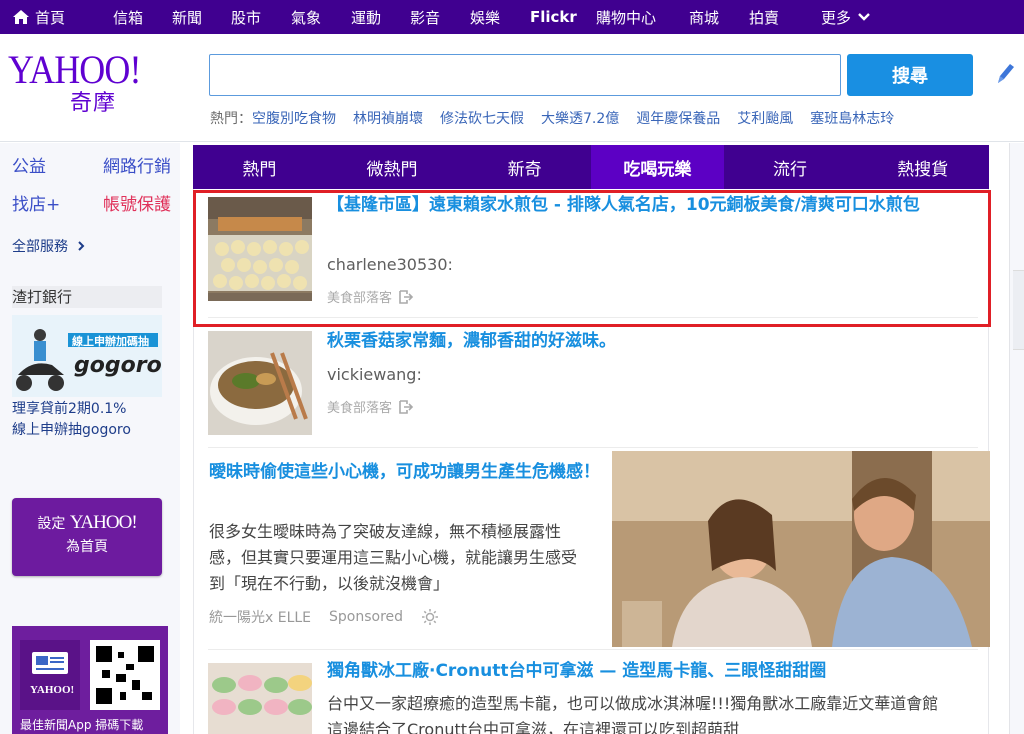  I want to click on sidebar-link-account-protect: 帳號保護, so click(137, 202).